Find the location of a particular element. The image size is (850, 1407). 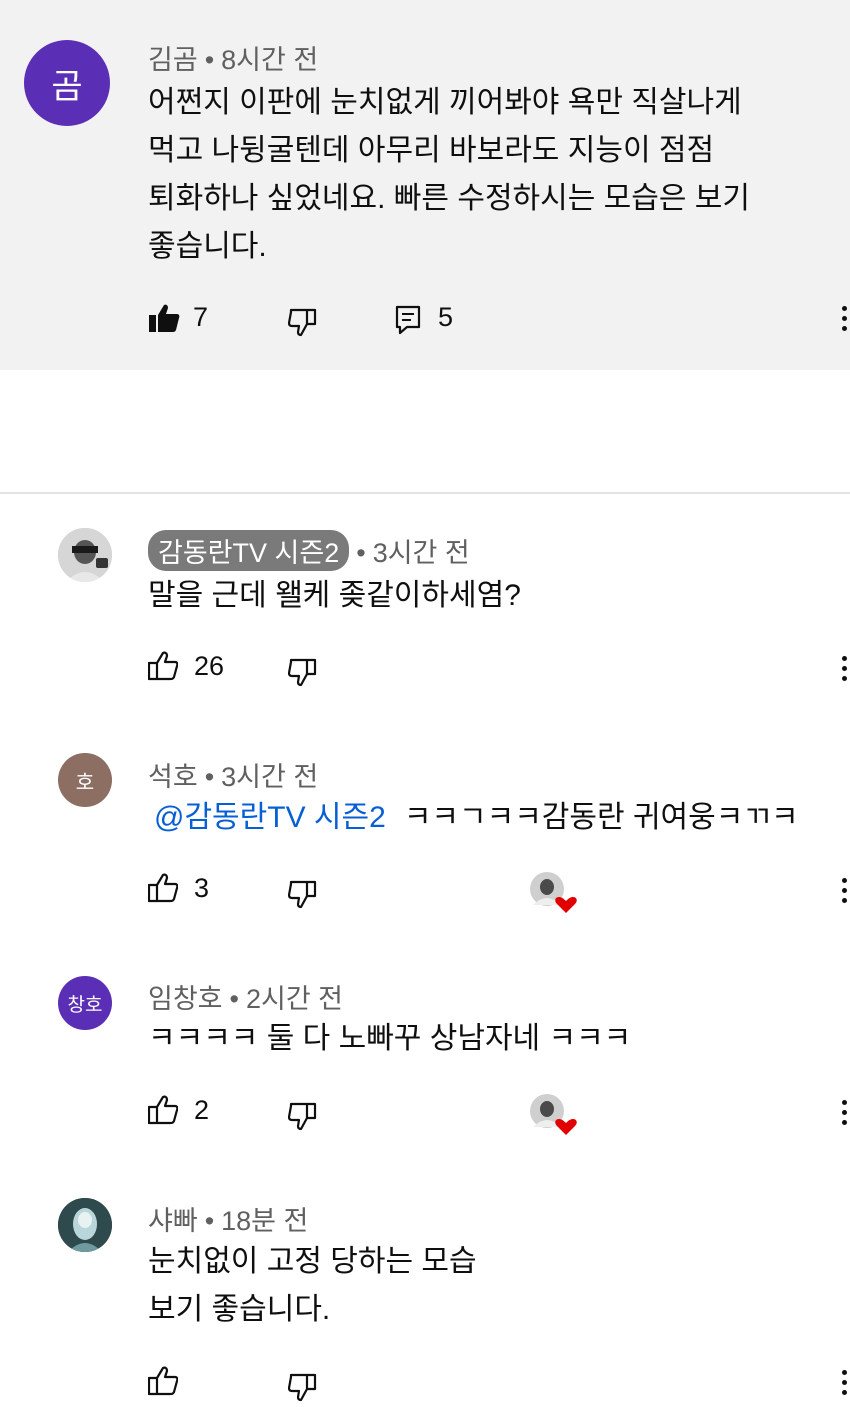

like-count: 3 is located at coordinates (202, 888).